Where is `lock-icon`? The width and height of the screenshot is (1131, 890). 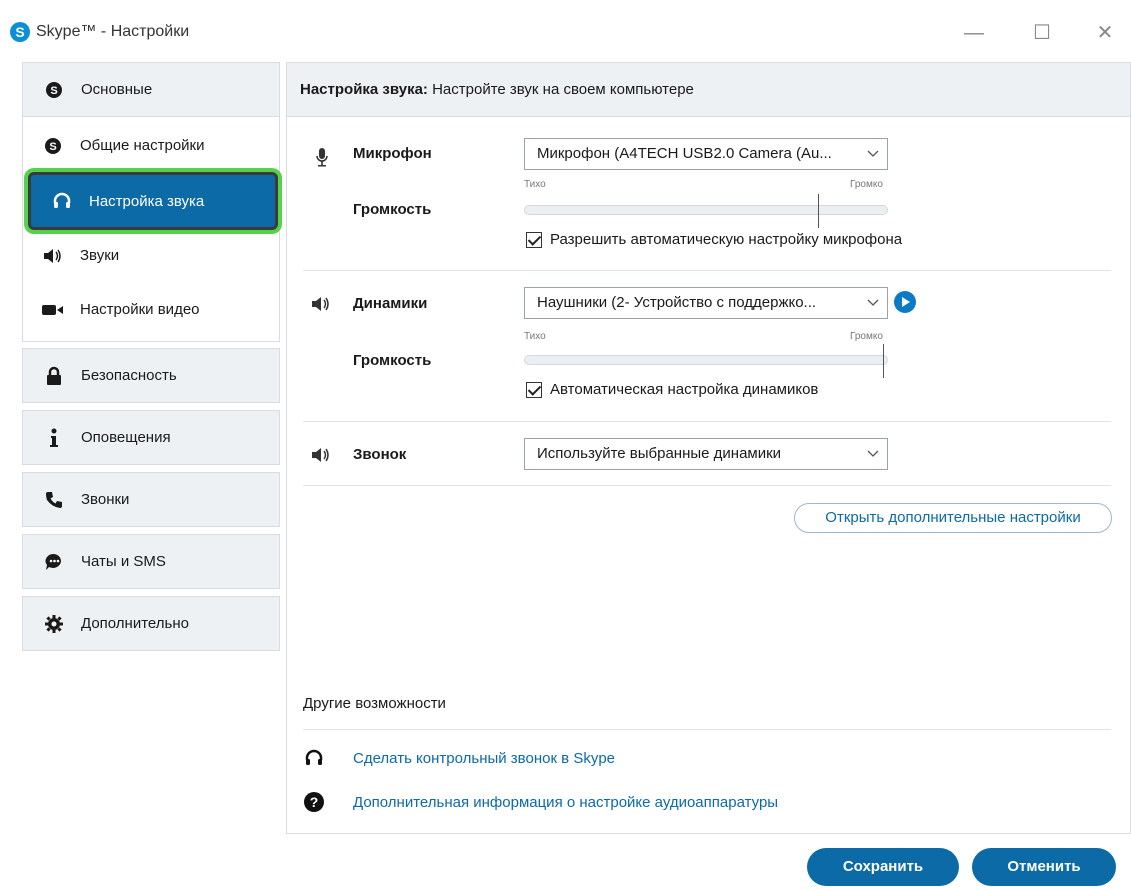
lock-icon is located at coordinates (54, 376).